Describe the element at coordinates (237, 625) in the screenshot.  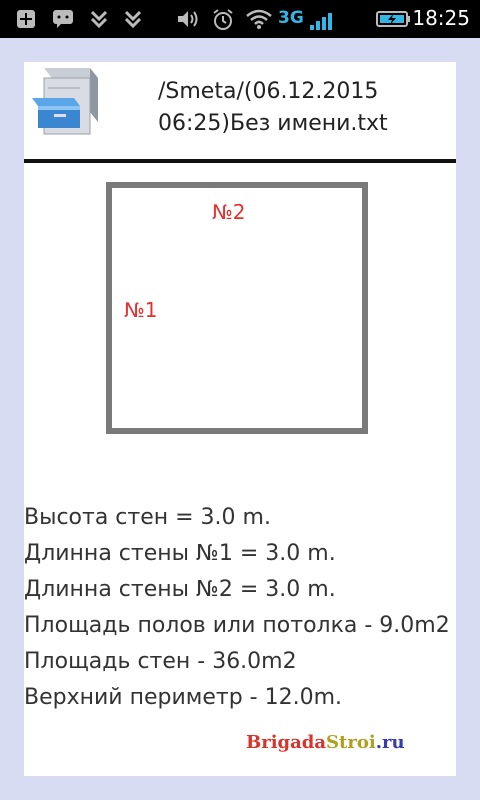
I see `floor-area-text: Площадь полов или потолка - 9.0m2` at that location.